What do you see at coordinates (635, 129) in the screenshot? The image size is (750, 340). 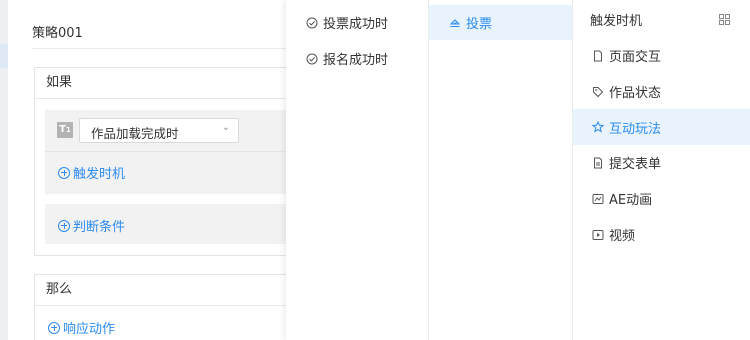 I see `option-label: 互动玩法` at bounding box center [635, 129].